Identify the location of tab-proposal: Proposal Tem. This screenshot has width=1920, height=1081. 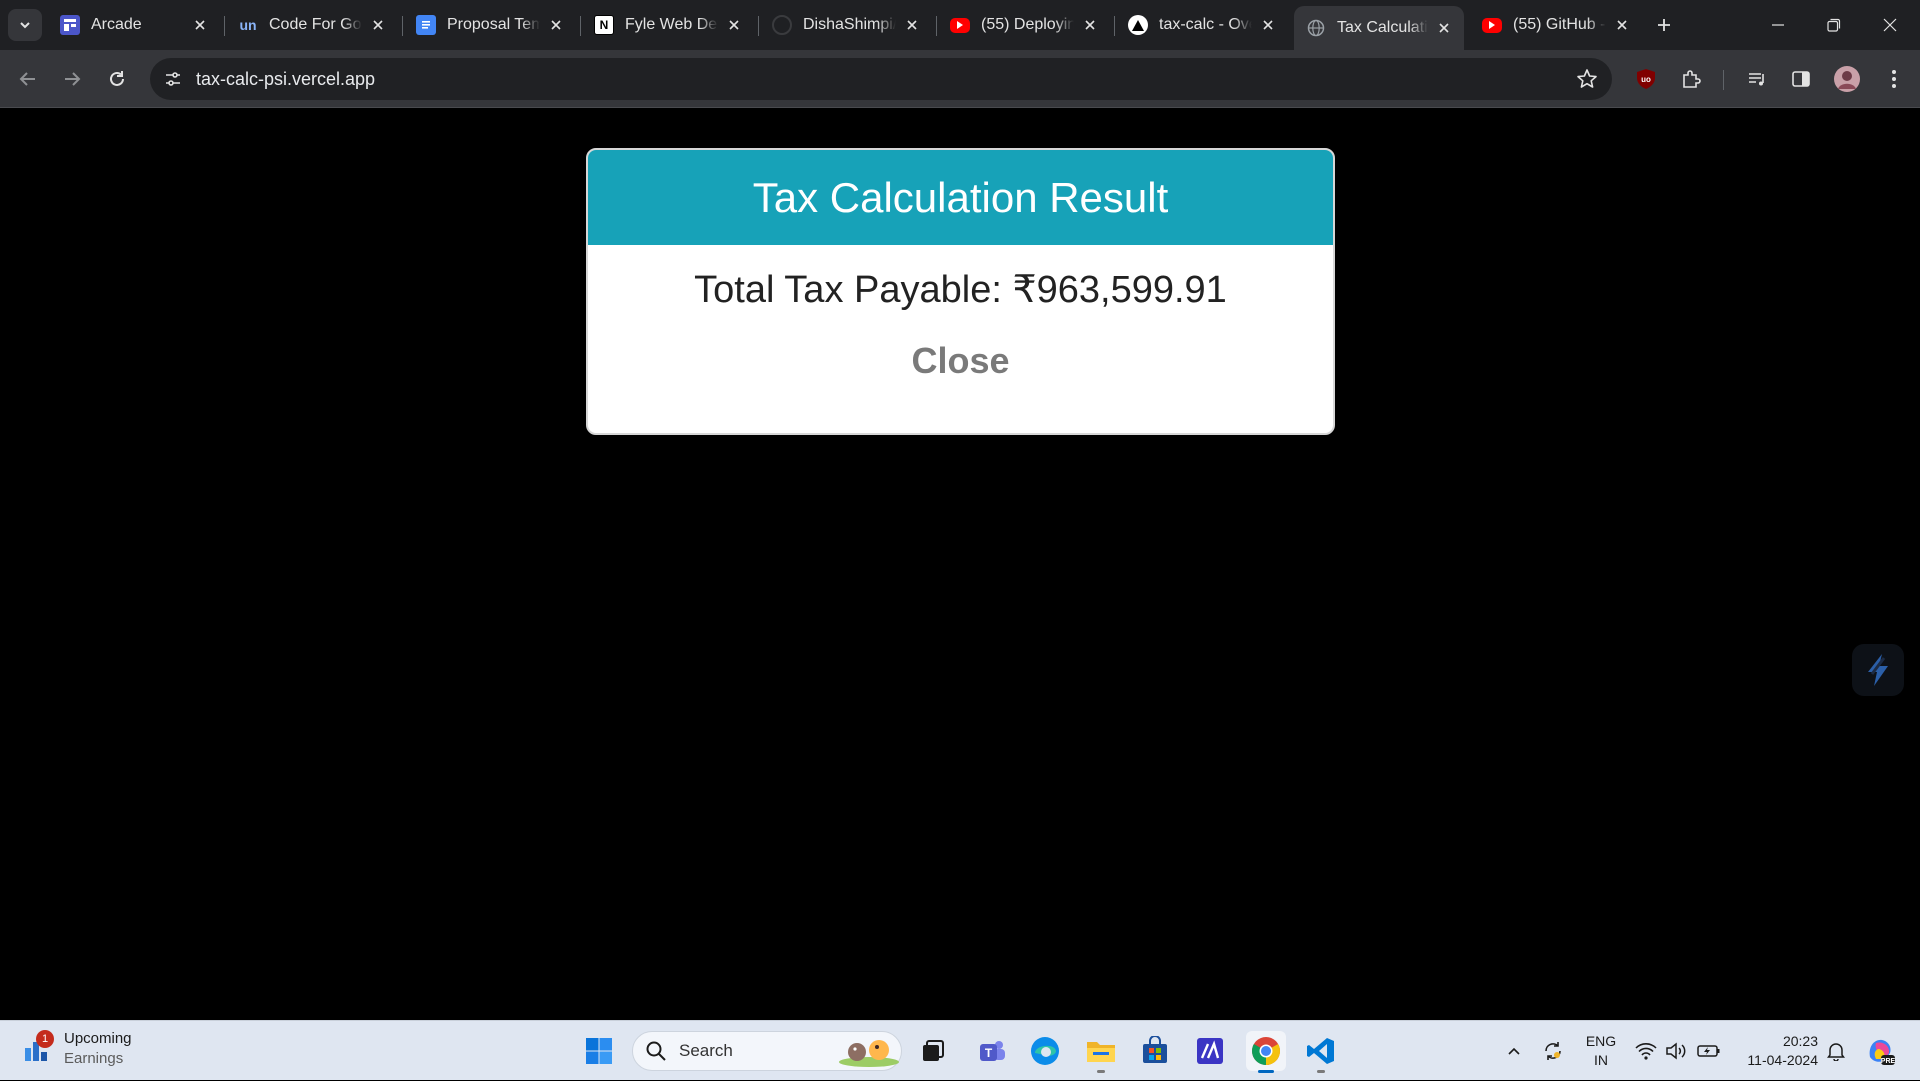
(490, 25).